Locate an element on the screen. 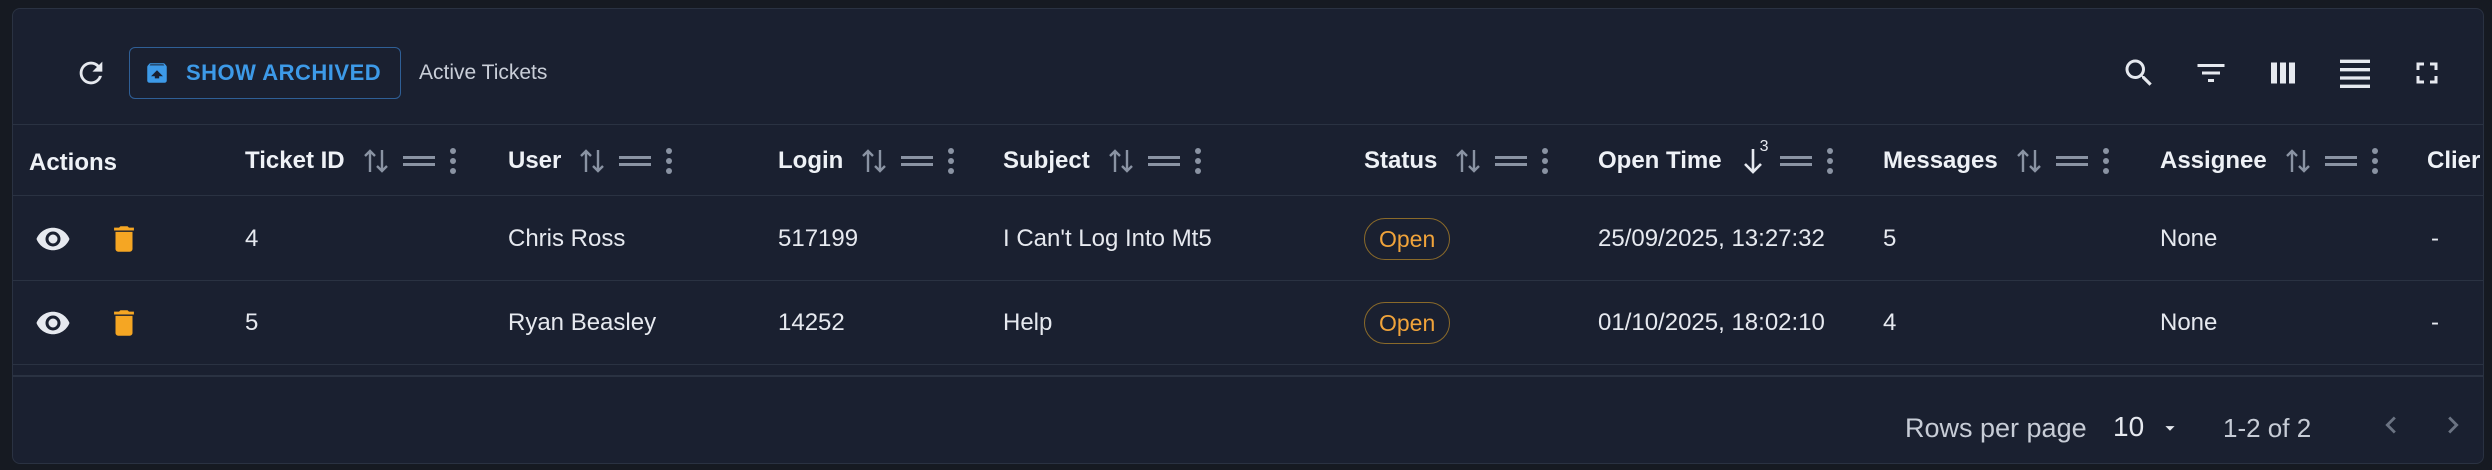 This screenshot has height=470, width=2492. header-status: Status is located at coordinates (1456, 161).